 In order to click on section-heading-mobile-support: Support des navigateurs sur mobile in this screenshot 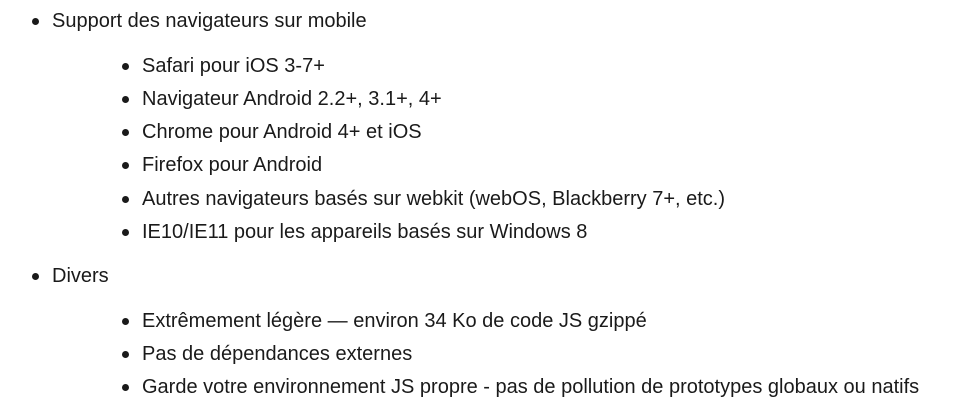, I will do `click(199, 21)`.